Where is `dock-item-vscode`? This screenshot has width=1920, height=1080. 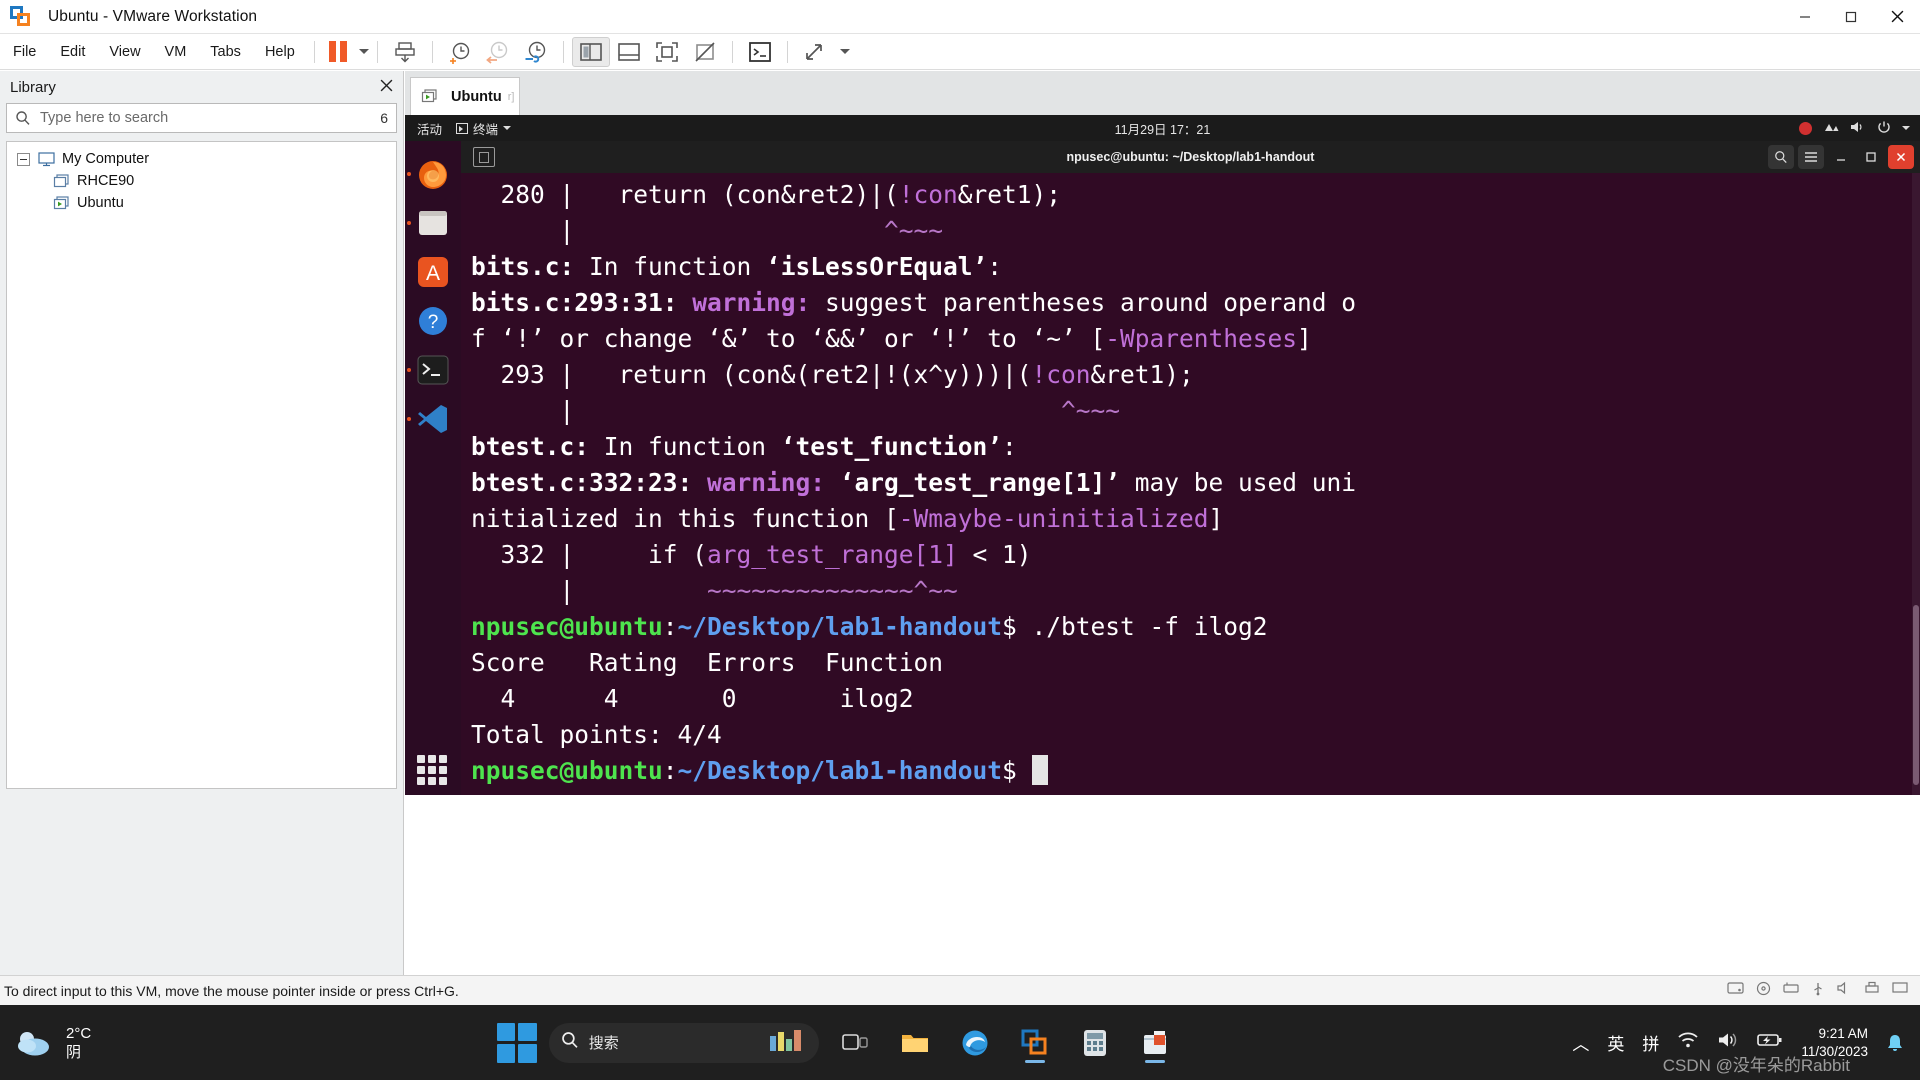 dock-item-vscode is located at coordinates (431, 419).